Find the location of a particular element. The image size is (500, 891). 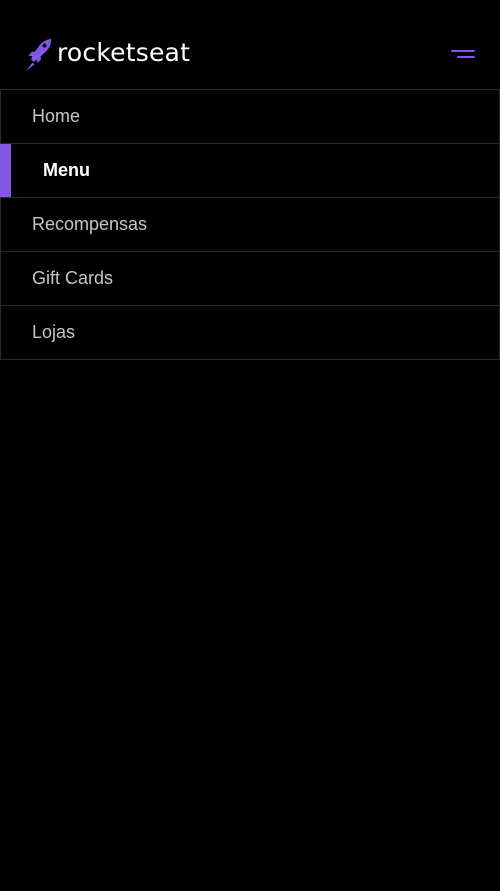

nav-item-label: Menu is located at coordinates (66, 170).